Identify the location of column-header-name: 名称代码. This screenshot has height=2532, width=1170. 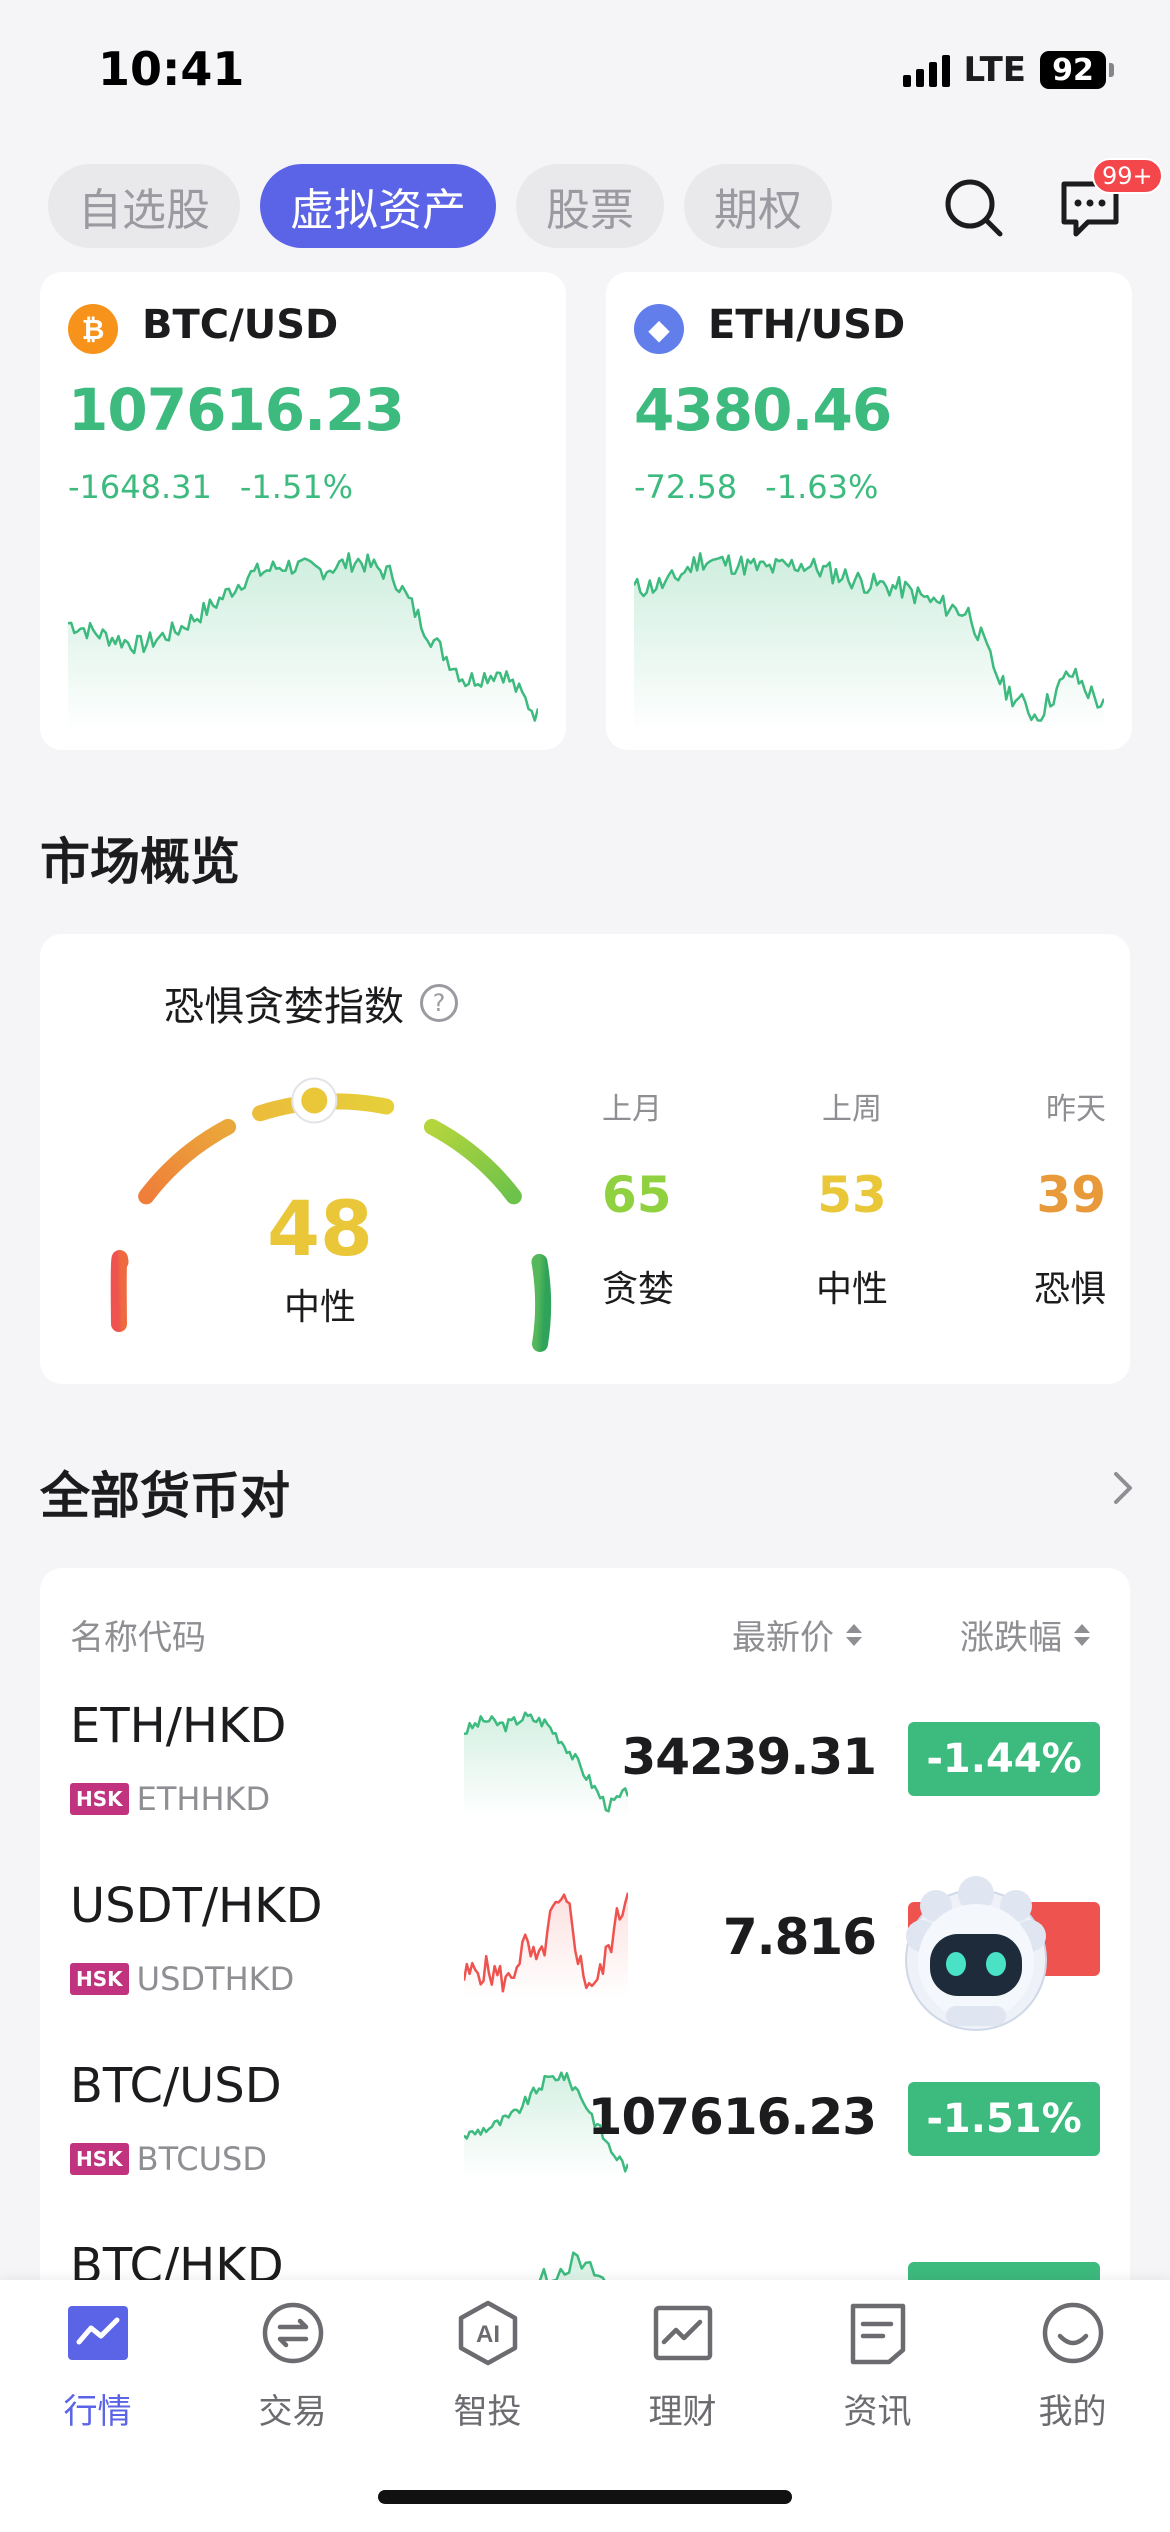
(138, 1634).